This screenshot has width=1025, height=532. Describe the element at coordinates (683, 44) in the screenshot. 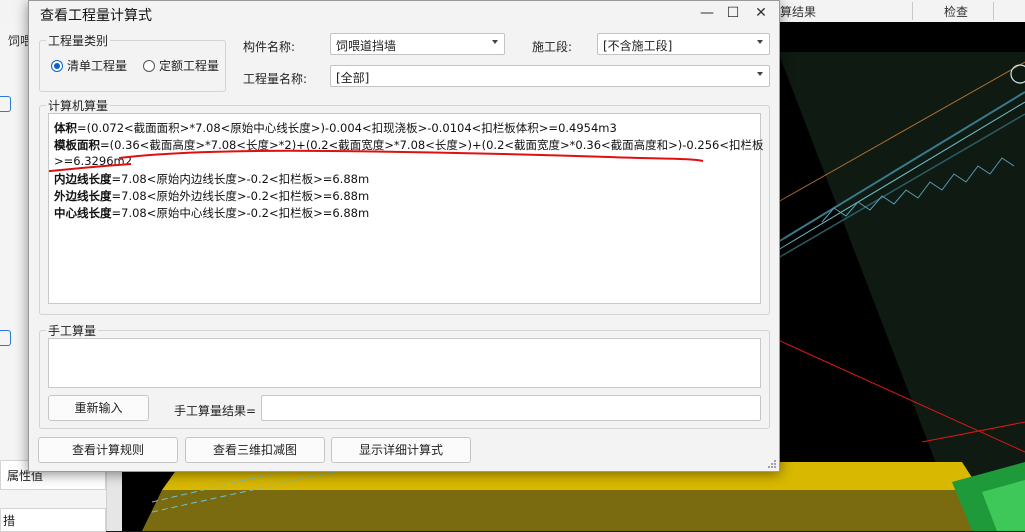

I see `construction-section-select: [不含施工段]` at that location.